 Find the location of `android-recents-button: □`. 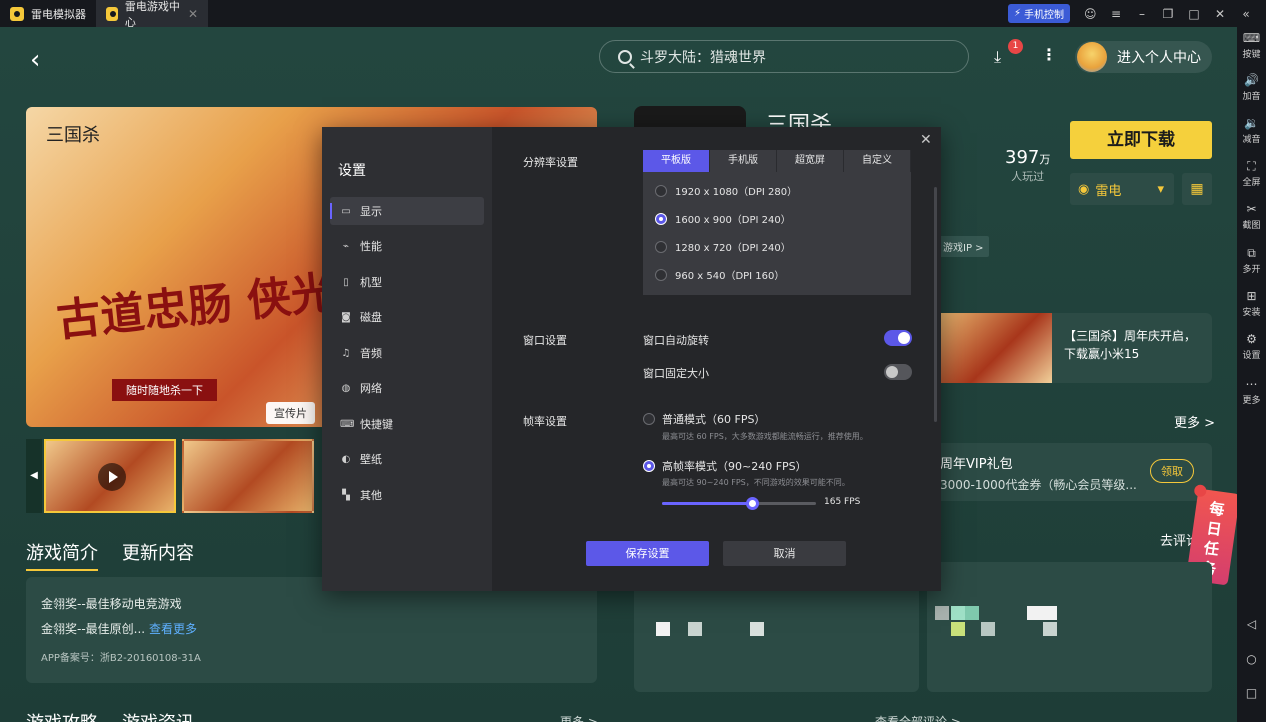

android-recents-button: □ is located at coordinates (1251, 693).